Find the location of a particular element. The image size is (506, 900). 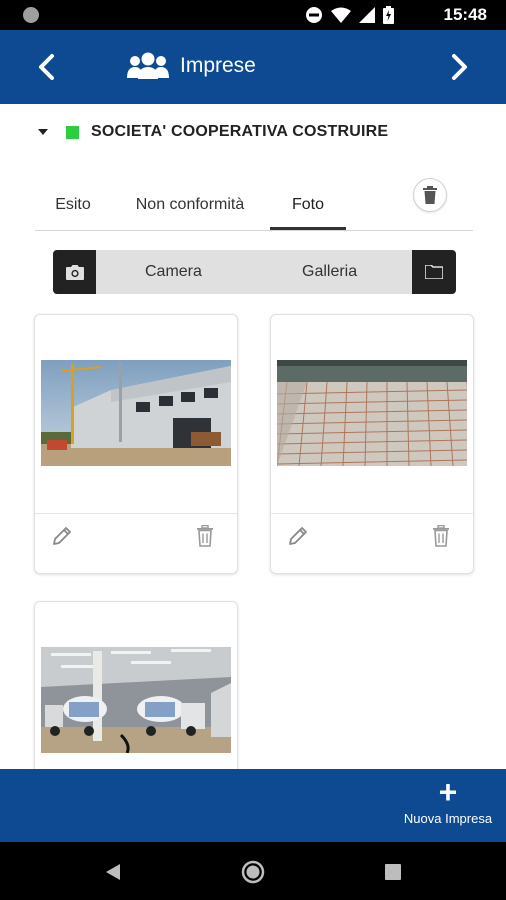

delete-all-button is located at coordinates (430, 195).